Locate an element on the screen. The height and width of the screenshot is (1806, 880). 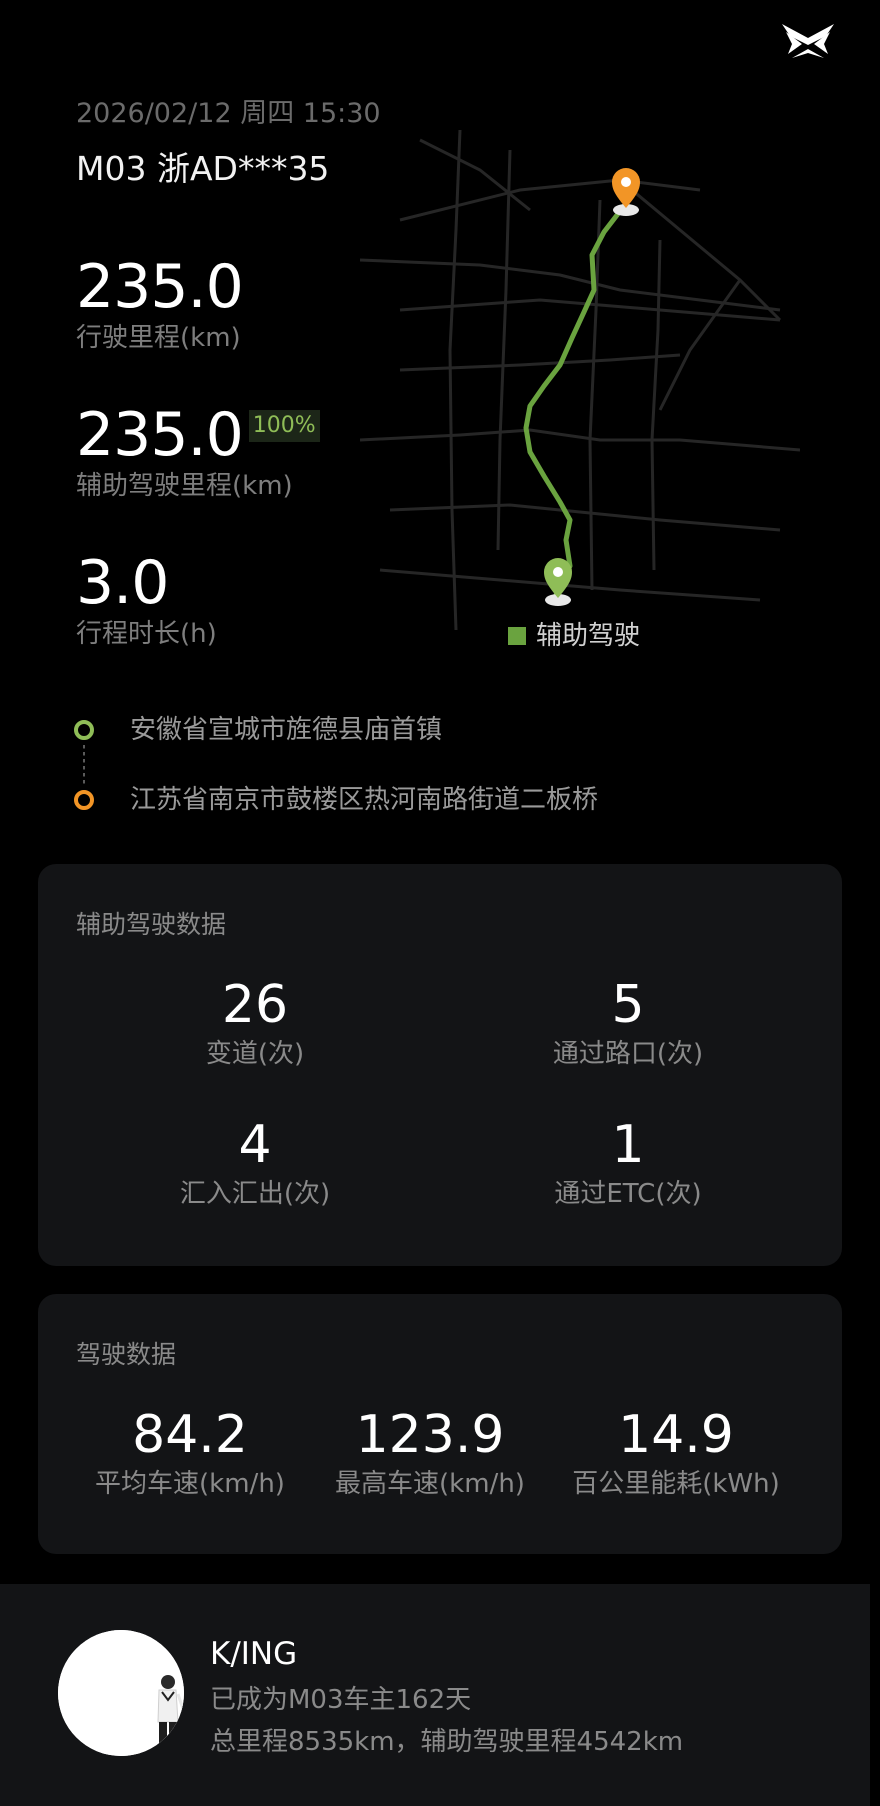
distance-label: 行驶里程(km) is located at coordinates (158, 338).